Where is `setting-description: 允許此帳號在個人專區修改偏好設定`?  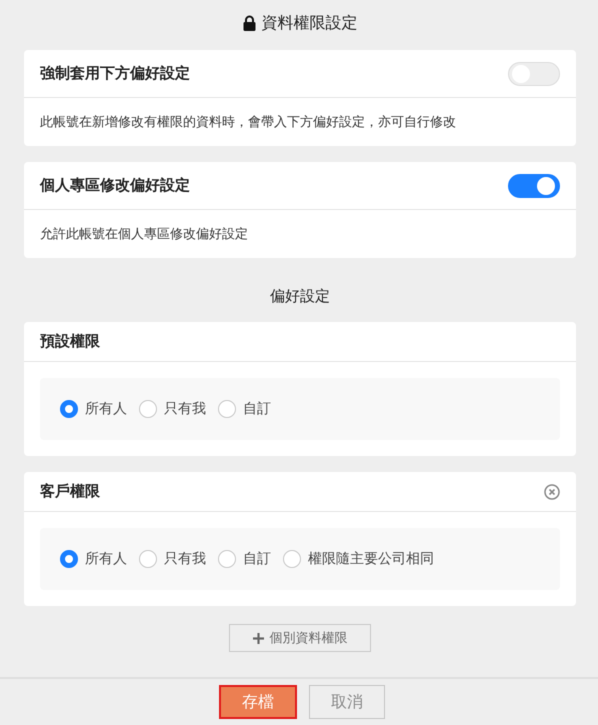
setting-description: 允許此帳號在個人專區修改偏好設定 is located at coordinates (144, 234).